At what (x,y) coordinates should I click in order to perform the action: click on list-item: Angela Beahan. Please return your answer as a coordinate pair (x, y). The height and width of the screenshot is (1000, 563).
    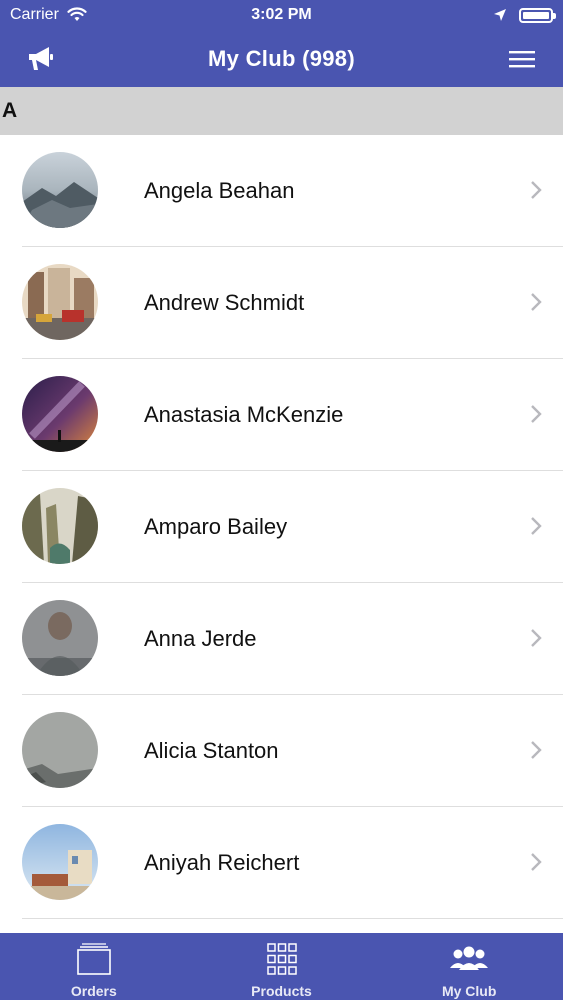
    Looking at the image, I should click on (281, 191).